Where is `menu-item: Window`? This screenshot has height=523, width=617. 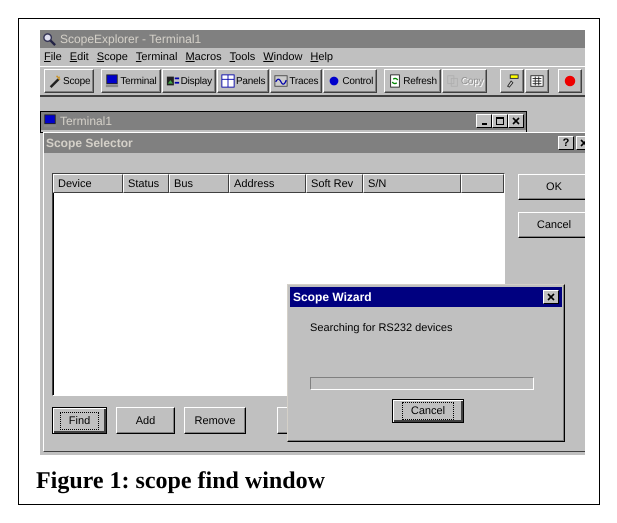 menu-item: Window is located at coordinates (282, 57).